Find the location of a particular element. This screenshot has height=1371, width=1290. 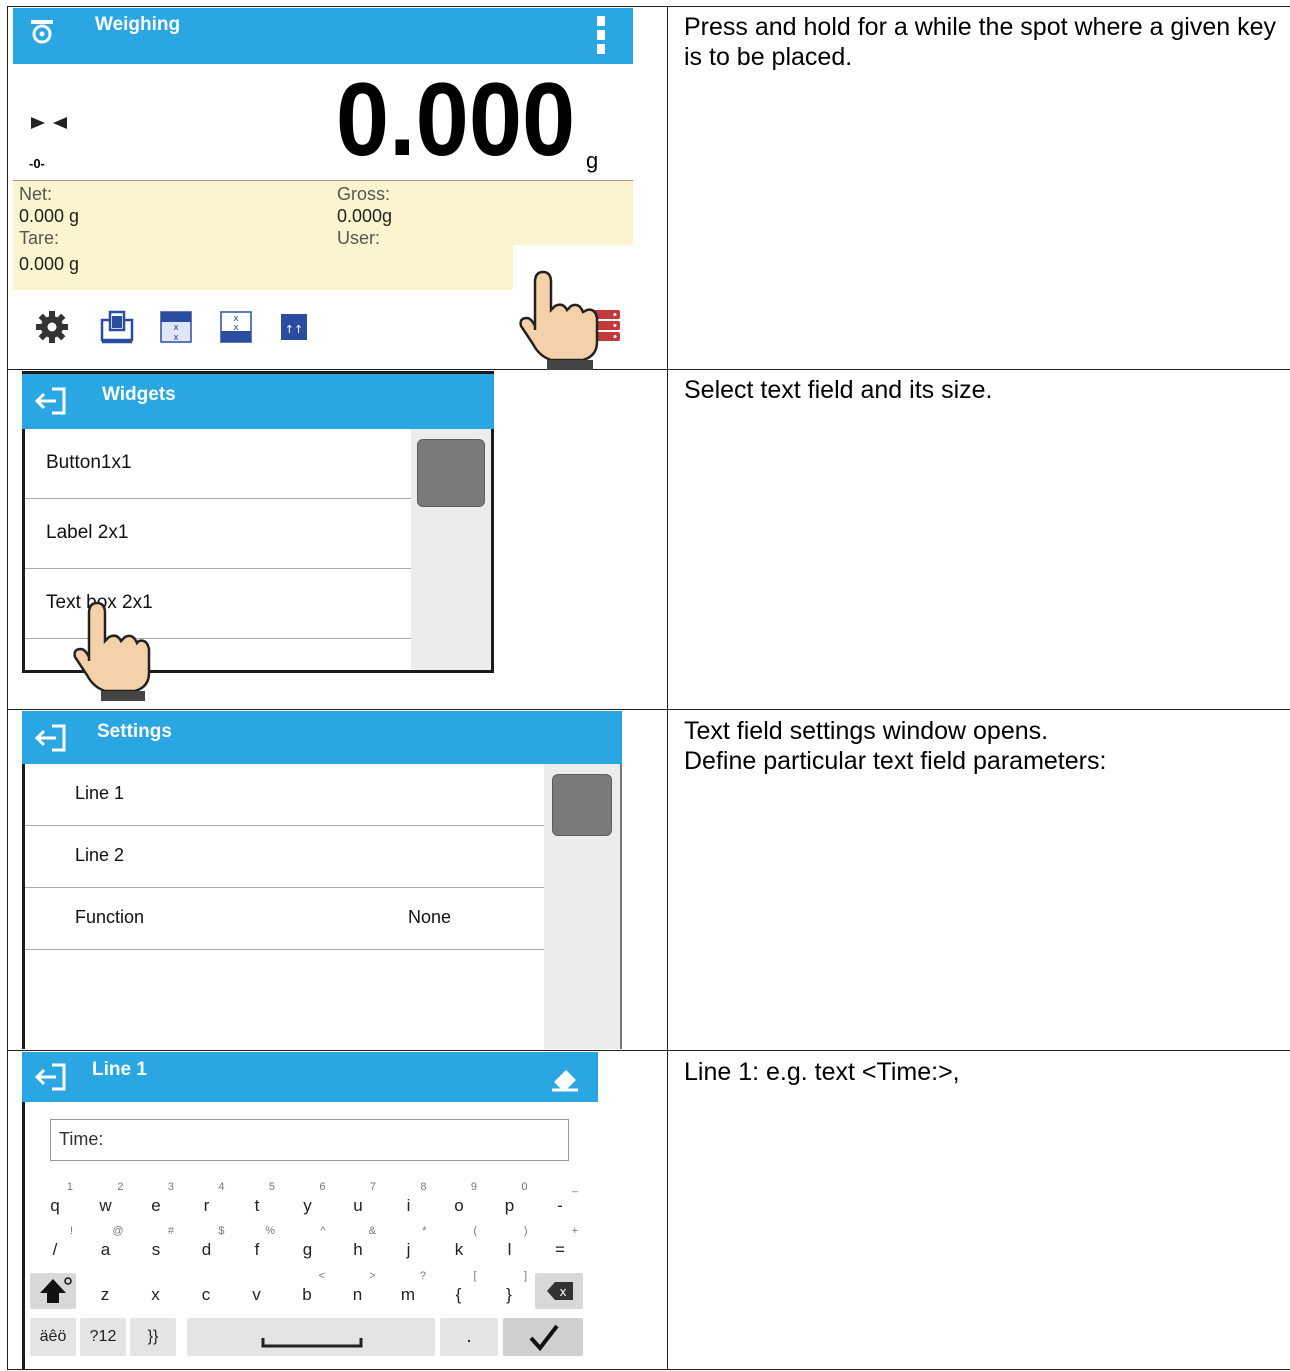

key-secondary-label: ^ is located at coordinates (323, 1231).